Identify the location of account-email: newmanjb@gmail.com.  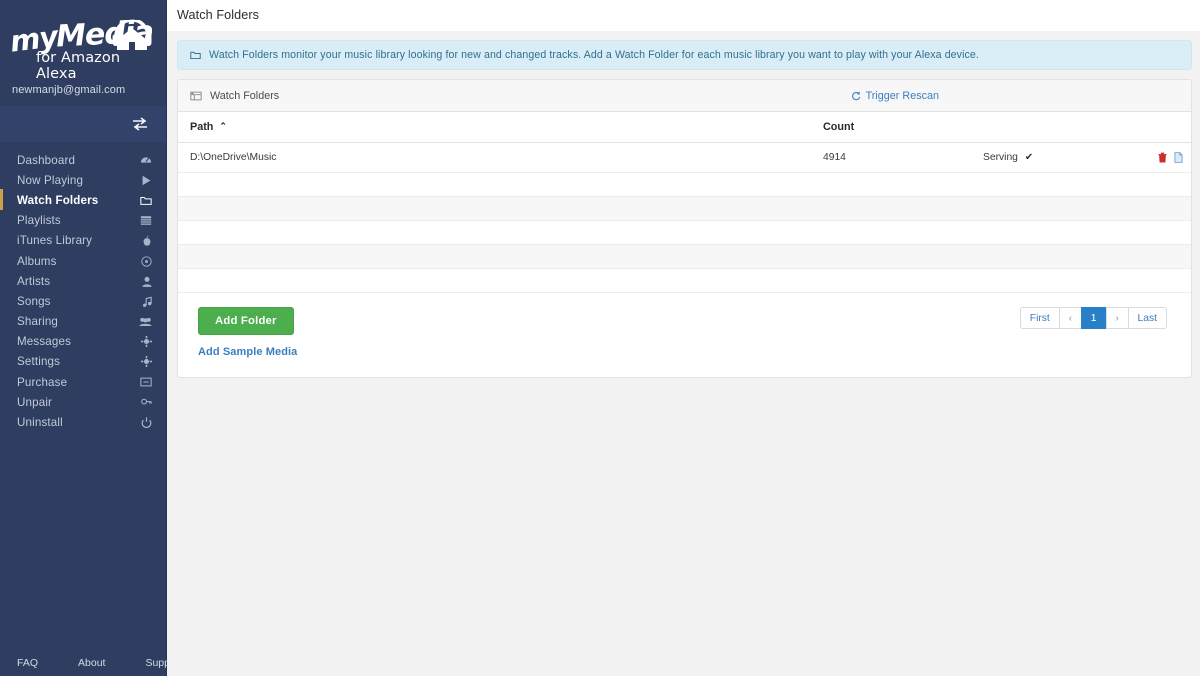
(69, 90).